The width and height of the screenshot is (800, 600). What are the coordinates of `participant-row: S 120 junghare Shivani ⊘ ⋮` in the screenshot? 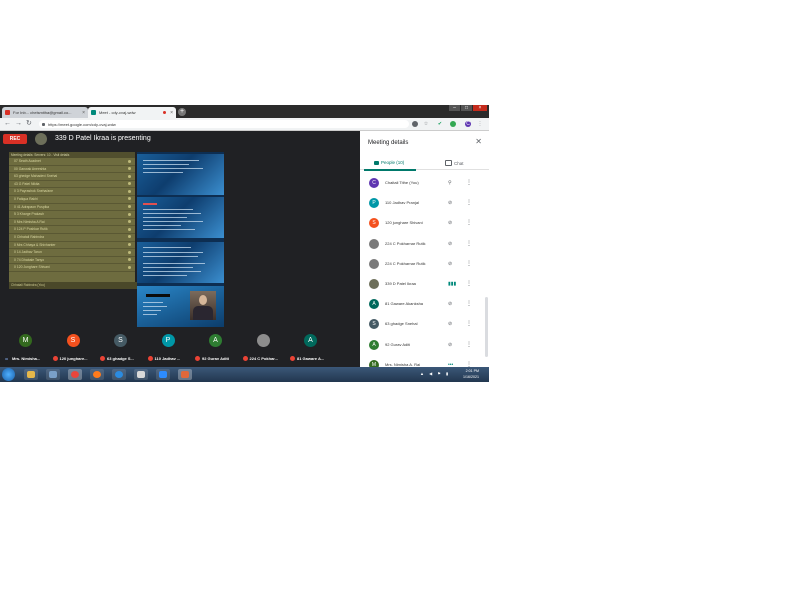 It's located at (422, 223).